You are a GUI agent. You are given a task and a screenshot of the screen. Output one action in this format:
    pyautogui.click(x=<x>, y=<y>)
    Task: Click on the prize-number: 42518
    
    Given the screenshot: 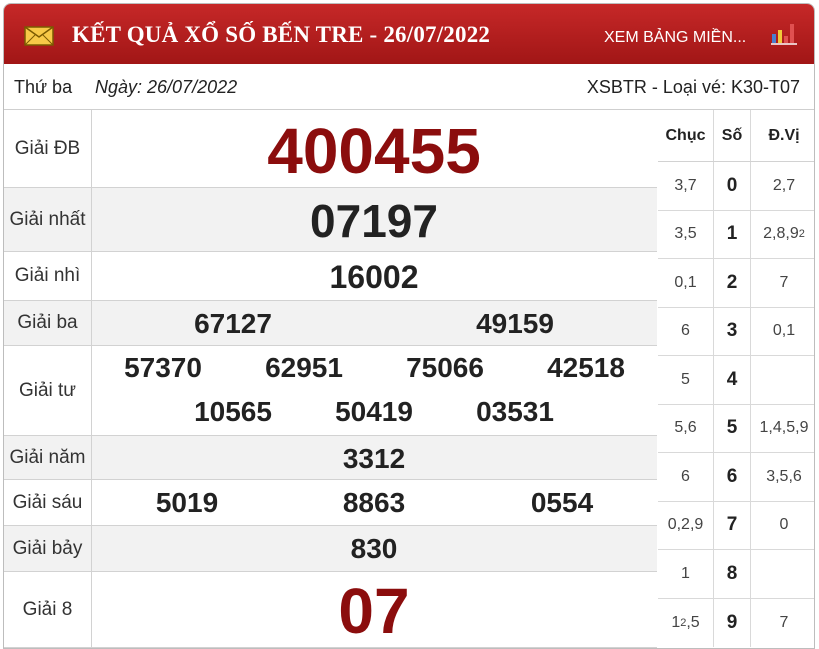 What is the action you would take?
    pyautogui.click(x=586, y=367)
    